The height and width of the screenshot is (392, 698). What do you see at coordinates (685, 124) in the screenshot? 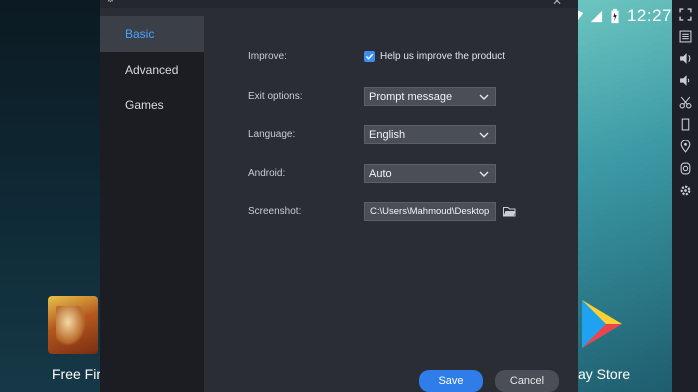
I see `shake-icon` at bounding box center [685, 124].